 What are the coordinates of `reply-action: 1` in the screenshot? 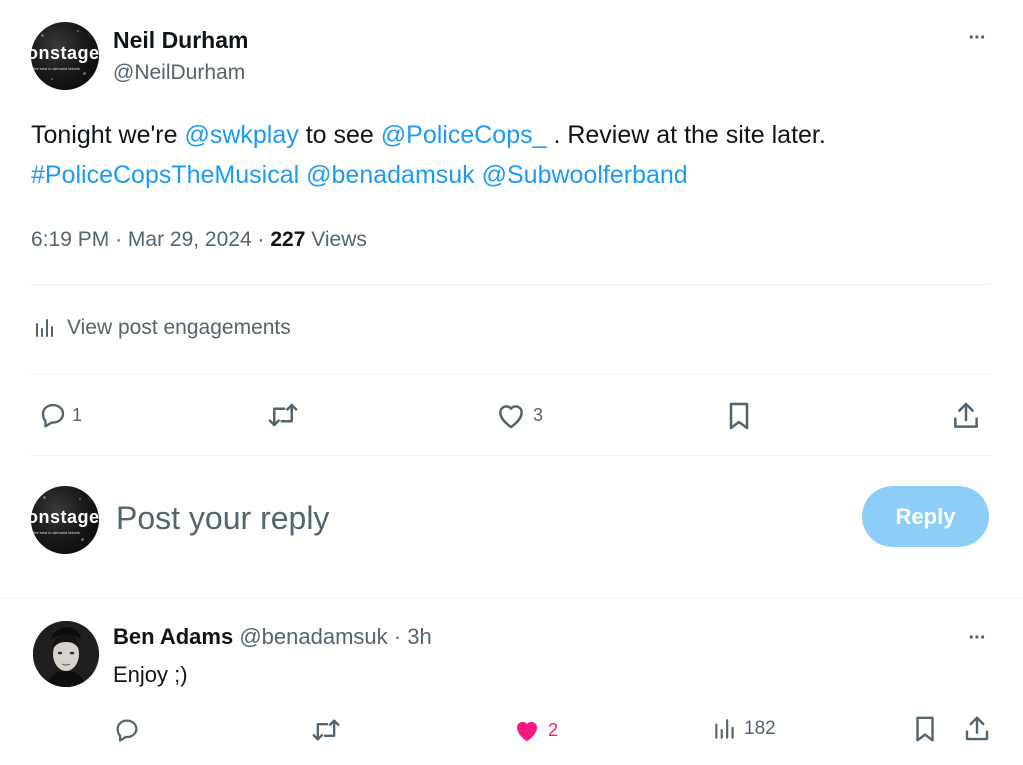 It's located at (60, 415).